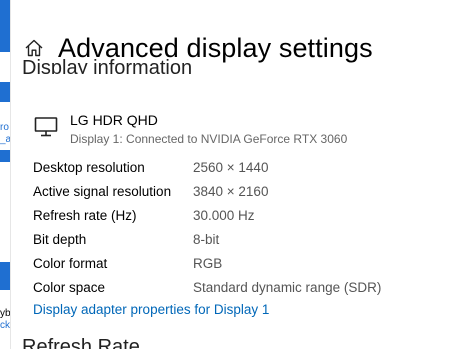 The height and width of the screenshot is (349, 474). I want to click on info-label: Refresh rate (Hz), so click(85, 215).